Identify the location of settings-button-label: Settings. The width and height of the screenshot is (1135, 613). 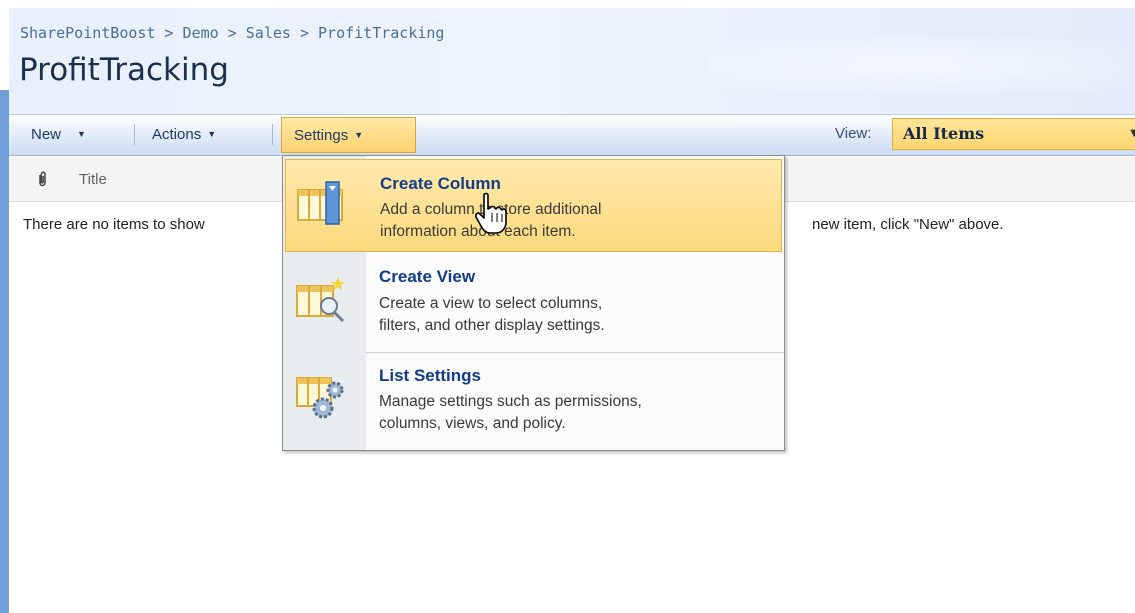
(321, 135).